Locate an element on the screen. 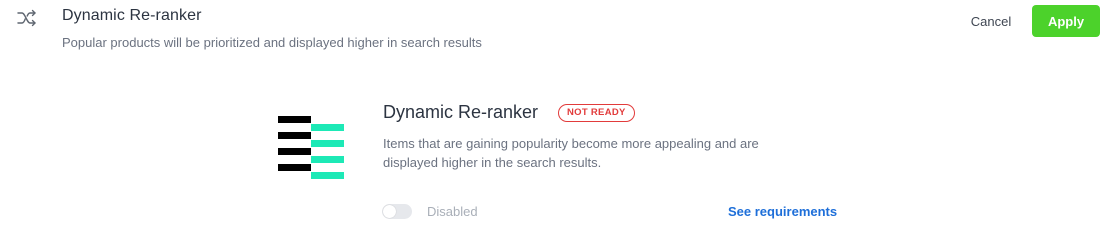  cancel-button: Cancel is located at coordinates (991, 22).